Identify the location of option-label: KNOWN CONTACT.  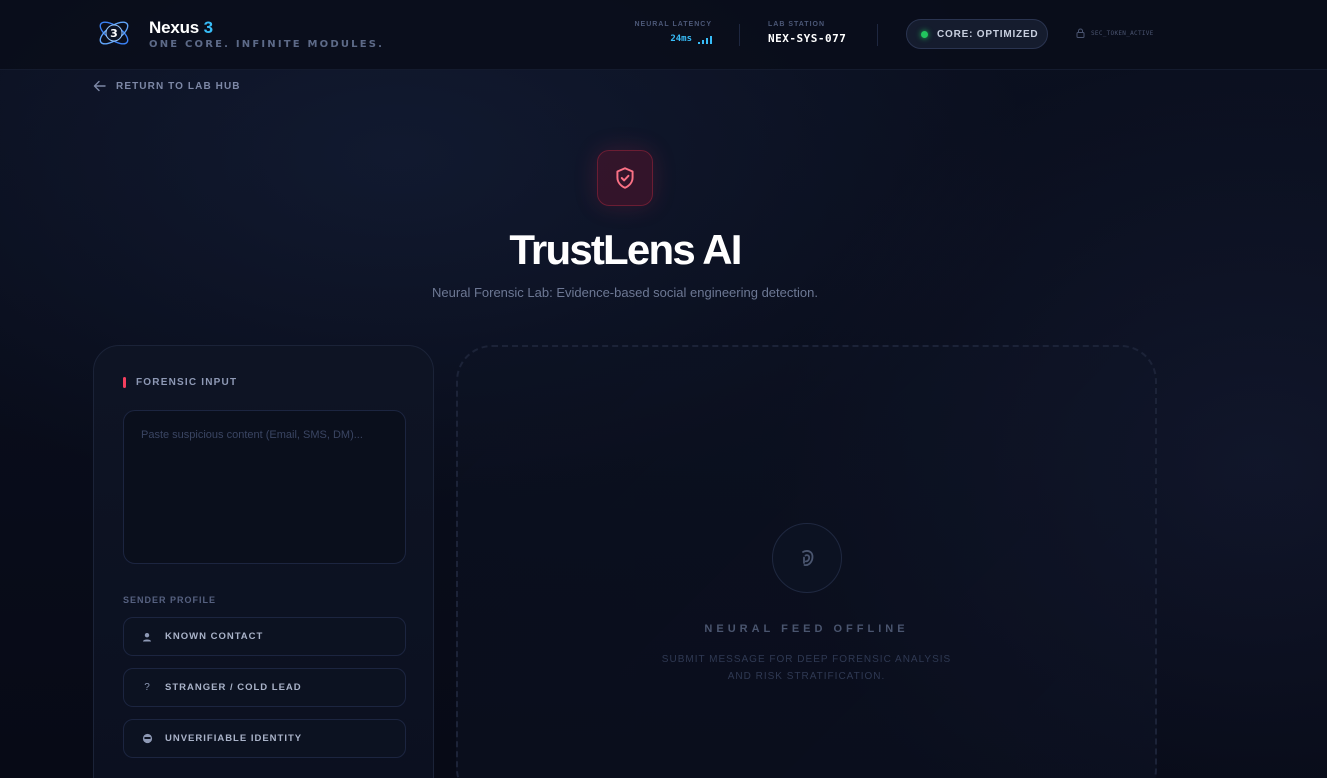
(214, 636).